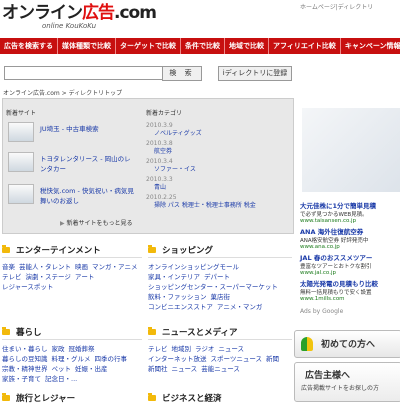  I want to click on category-link: 暮らしの豆知識, so click(25, 359).